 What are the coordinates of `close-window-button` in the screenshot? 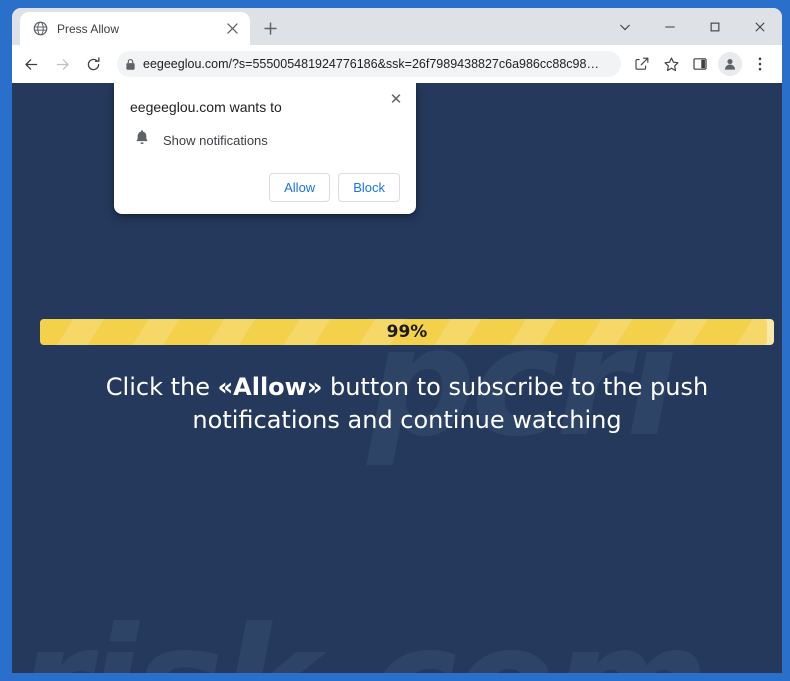 It's located at (759, 26).